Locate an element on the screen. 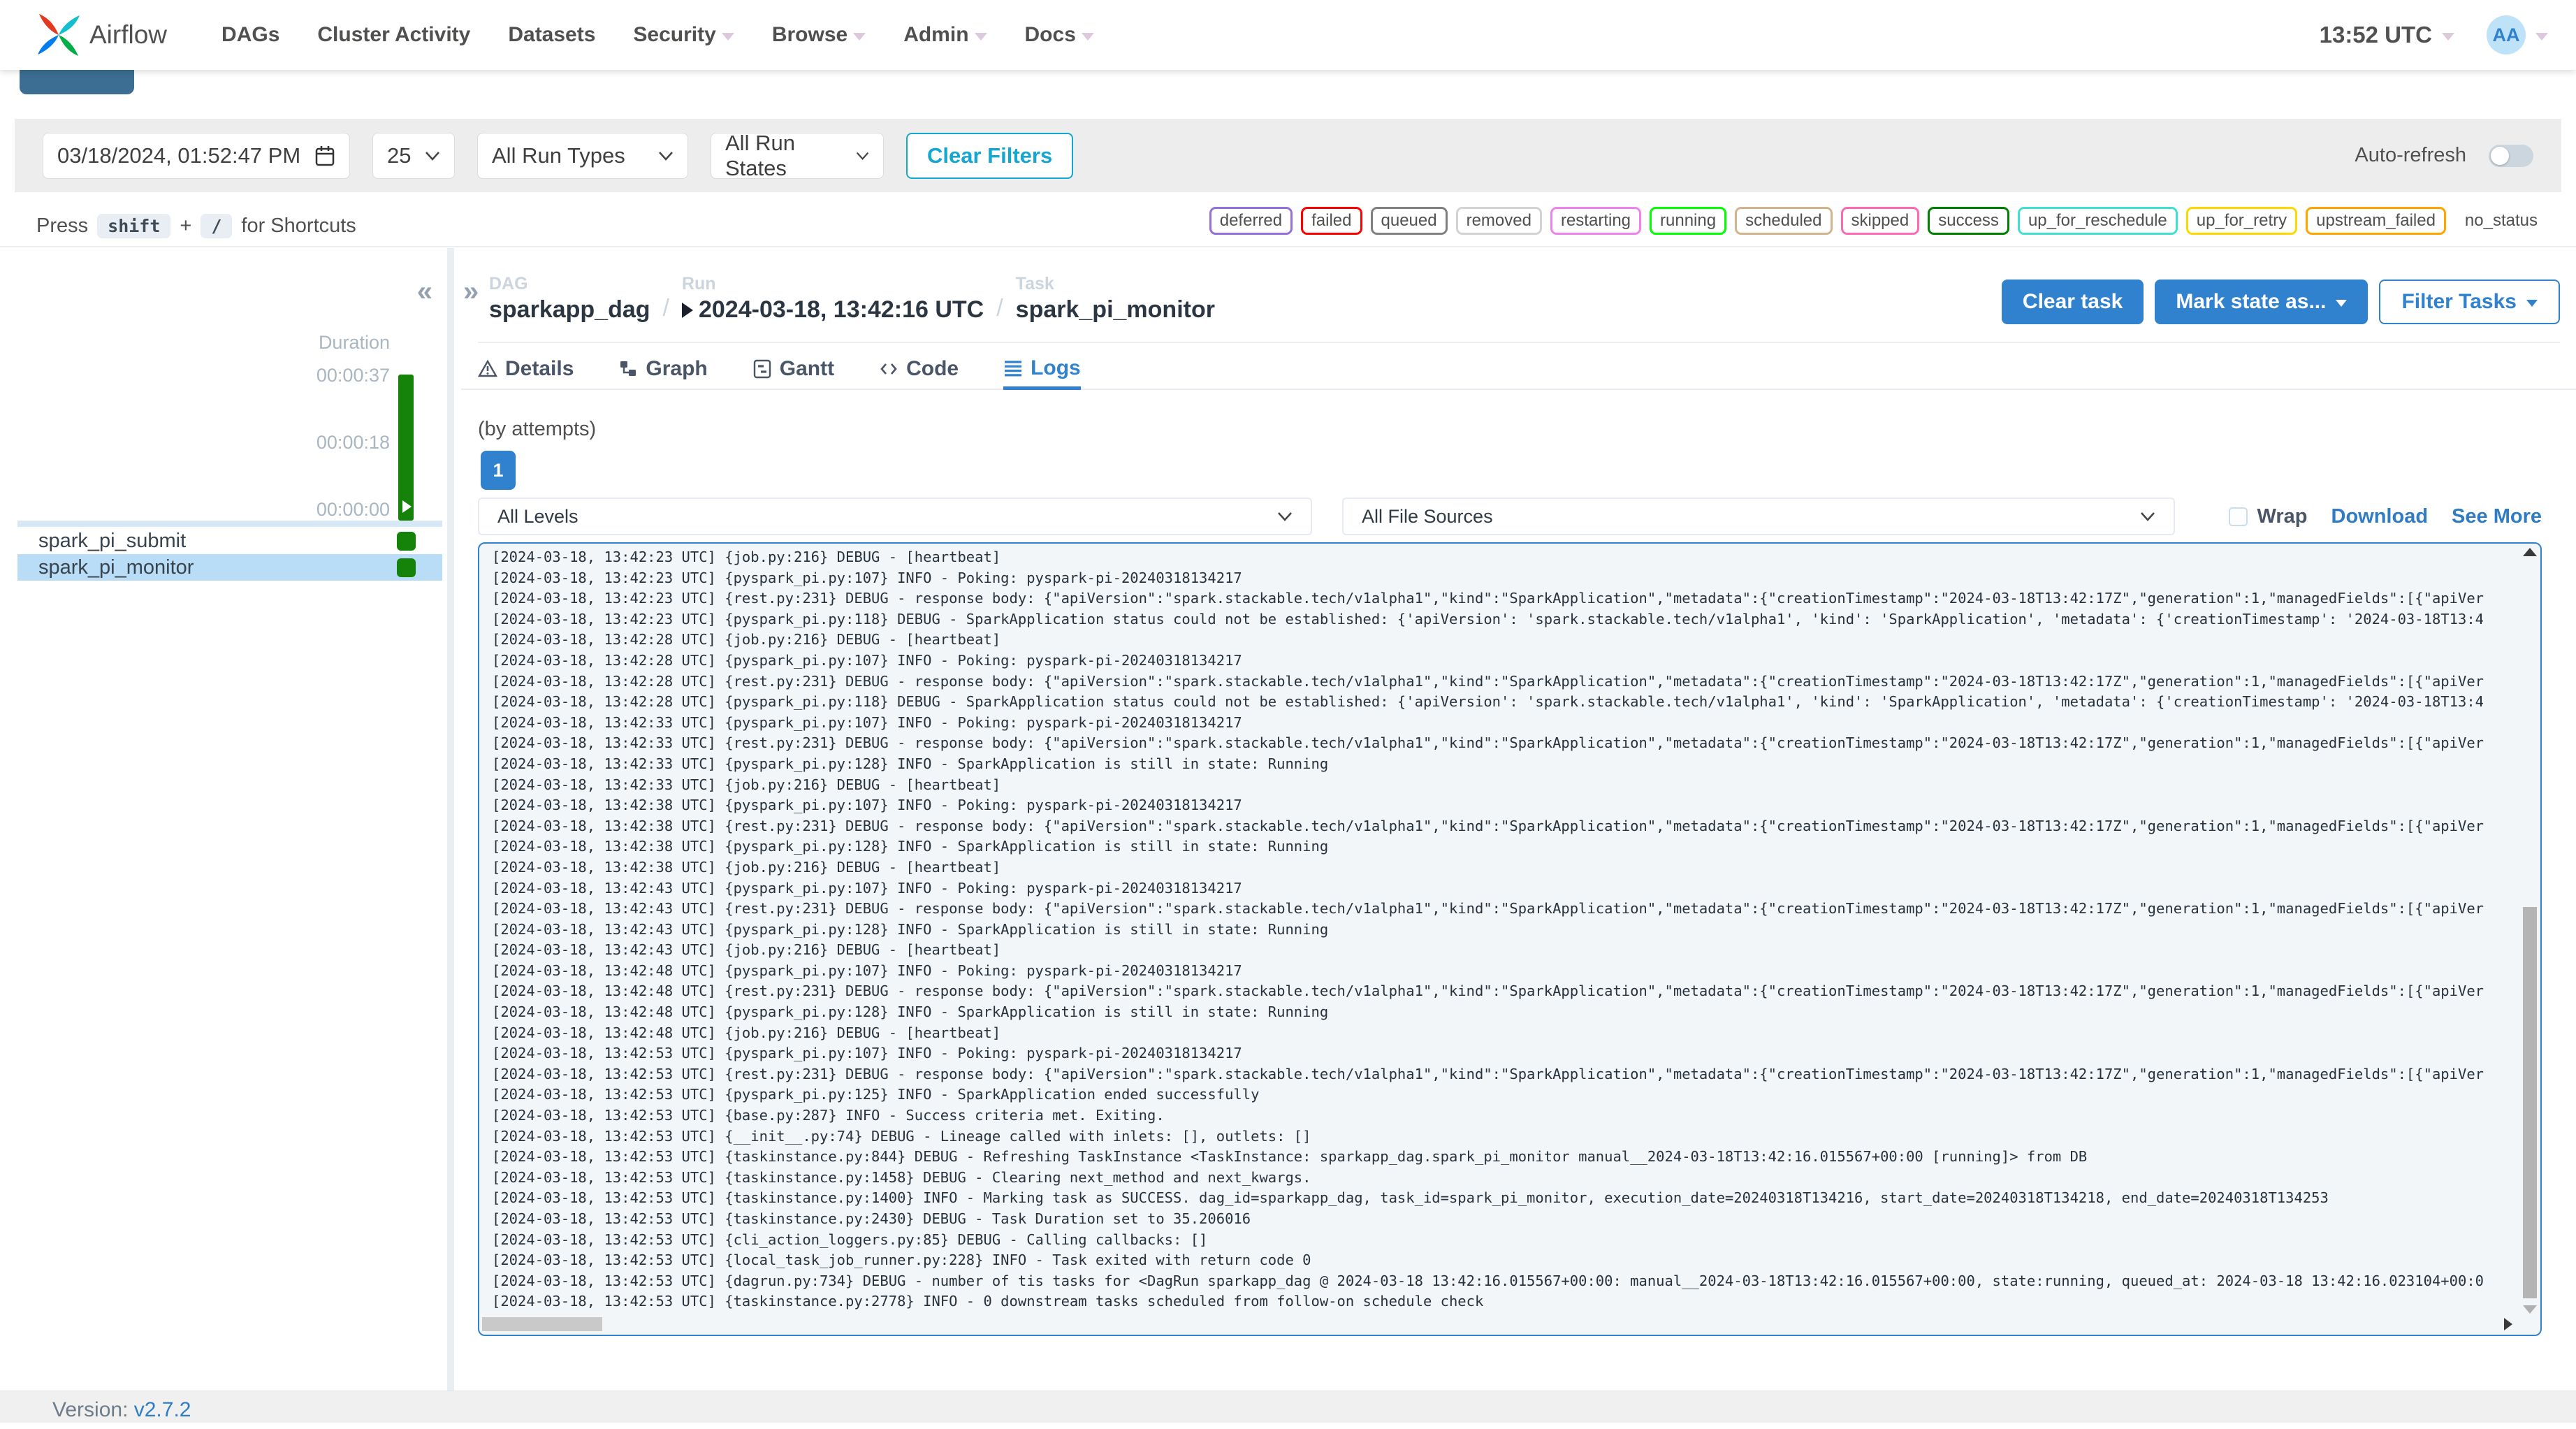 The height and width of the screenshot is (1429, 2576). tab-graph: Graph is located at coordinates (663, 369).